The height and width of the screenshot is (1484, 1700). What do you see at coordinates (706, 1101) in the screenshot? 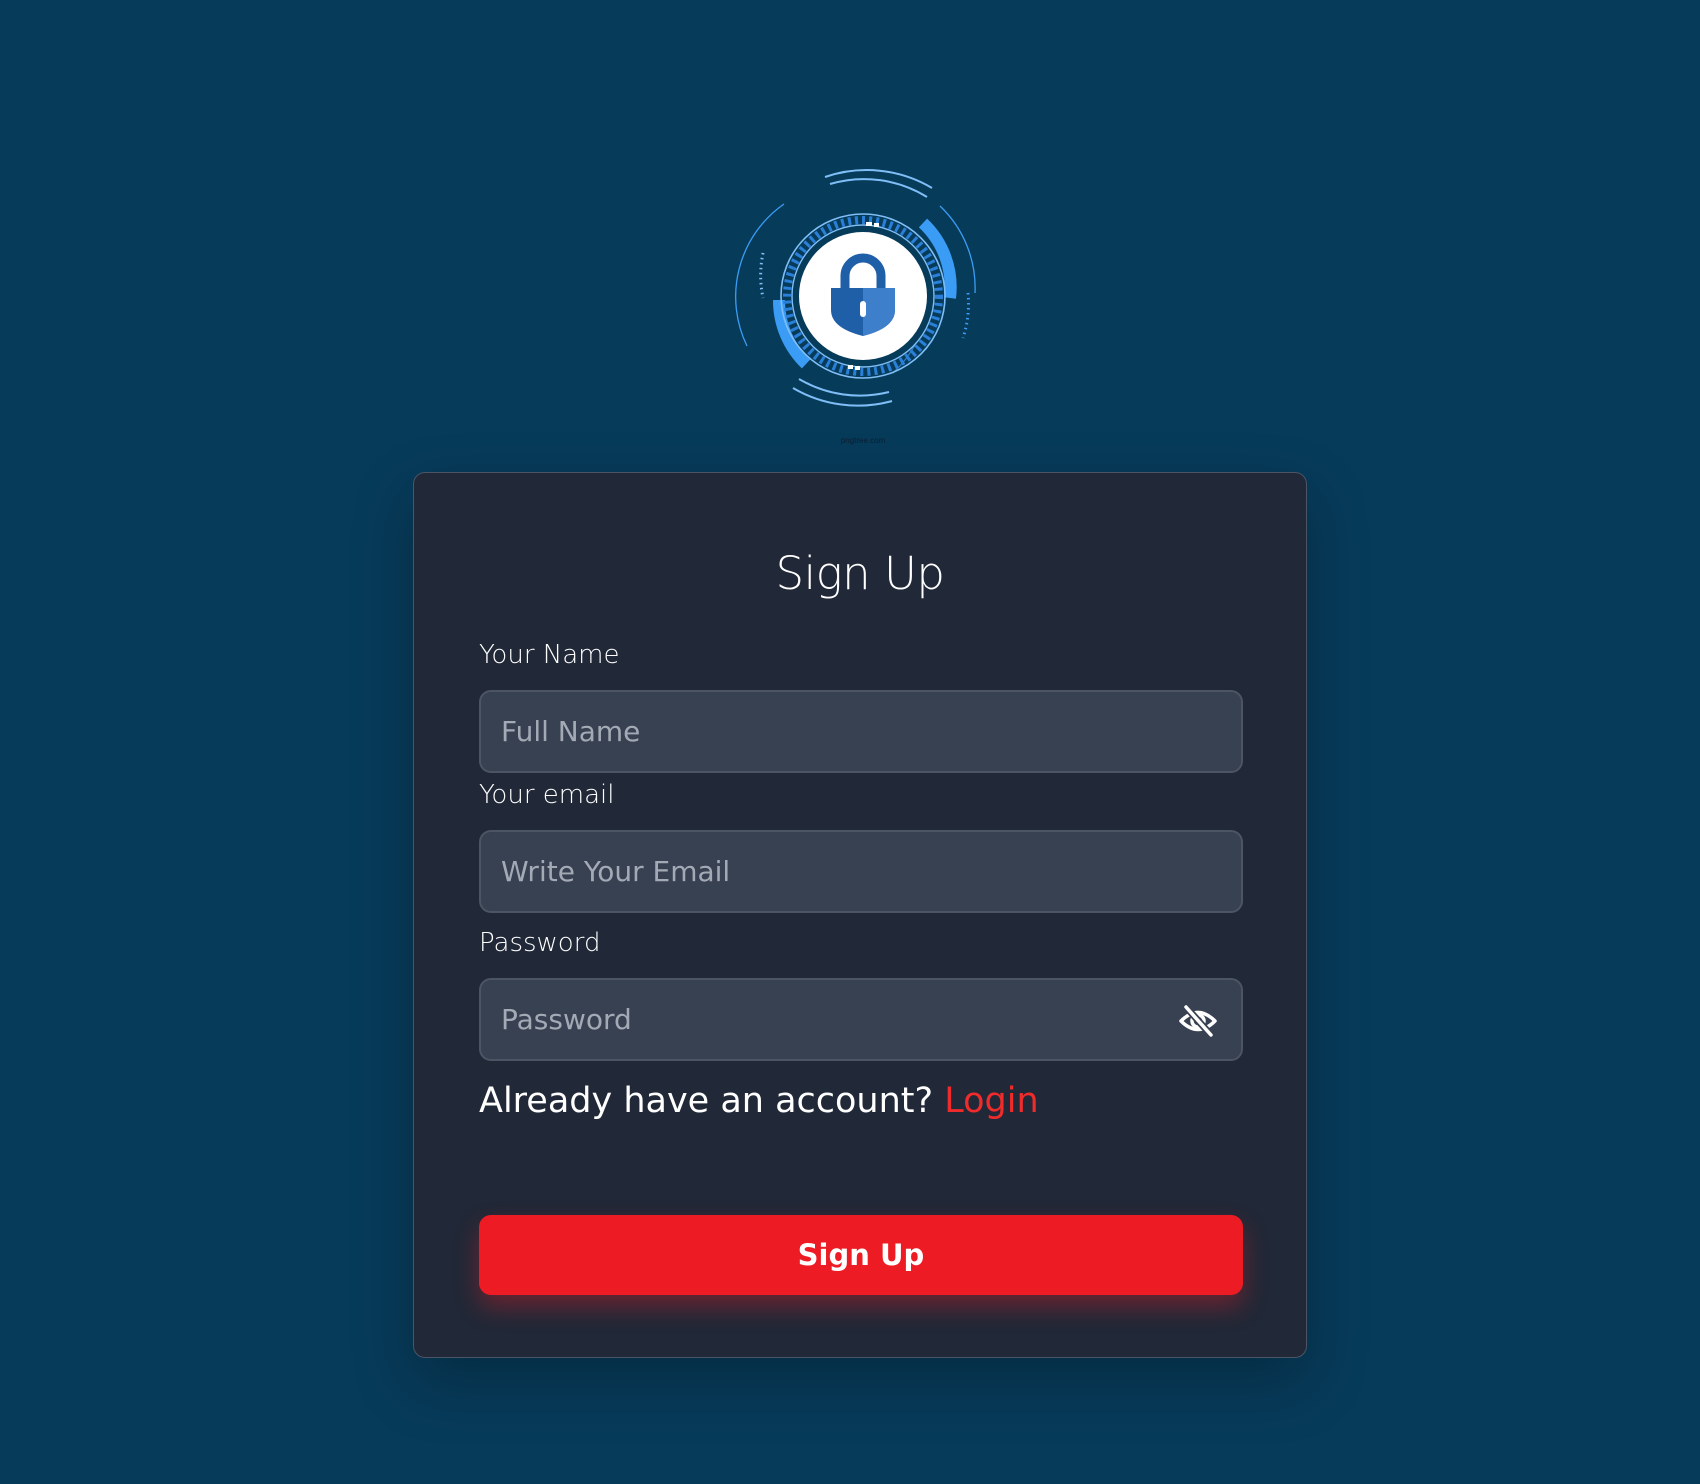
I see `account-prompt-text: Already have an account?` at bounding box center [706, 1101].